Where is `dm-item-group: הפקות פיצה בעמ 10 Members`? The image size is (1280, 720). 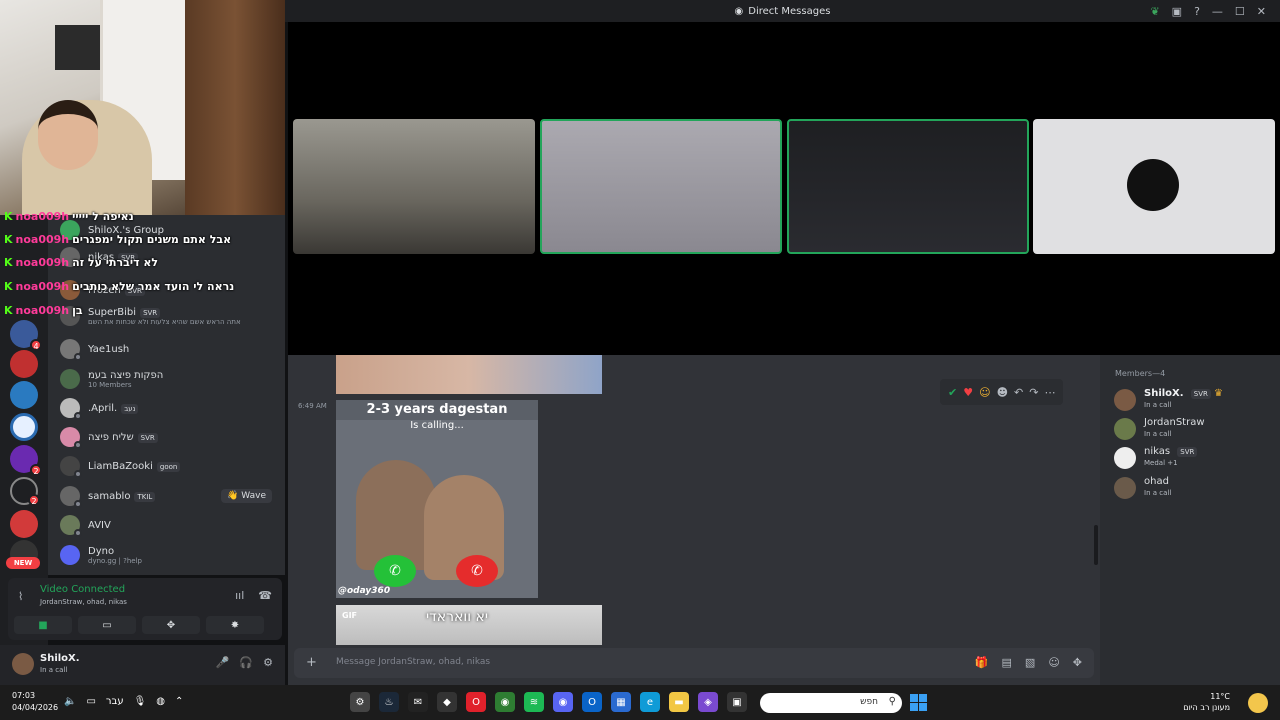
dm-item-group: הפקות פיצה בעמ 10 Members is located at coordinates (170, 379).